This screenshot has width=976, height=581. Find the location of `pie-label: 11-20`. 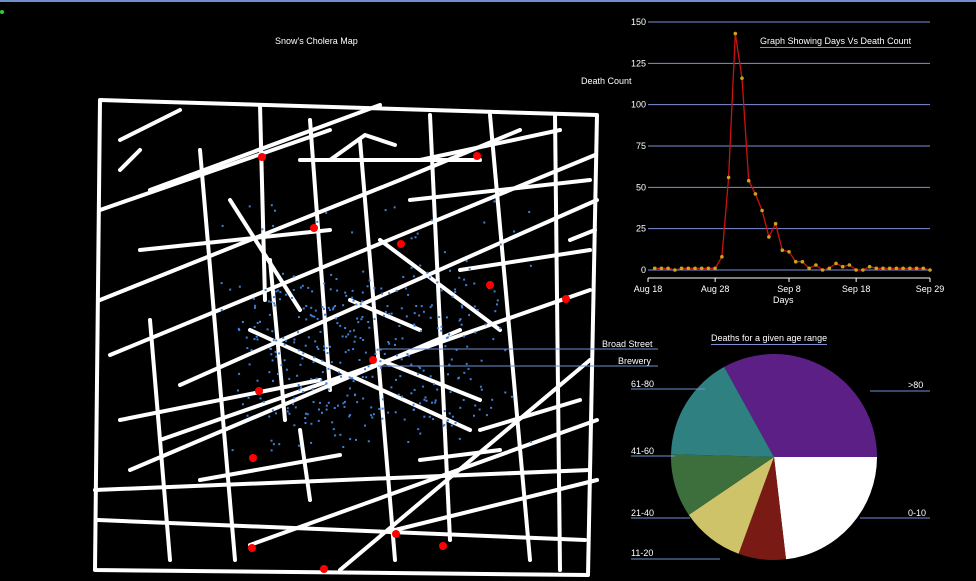

pie-label: 11-20 is located at coordinates (642, 553).